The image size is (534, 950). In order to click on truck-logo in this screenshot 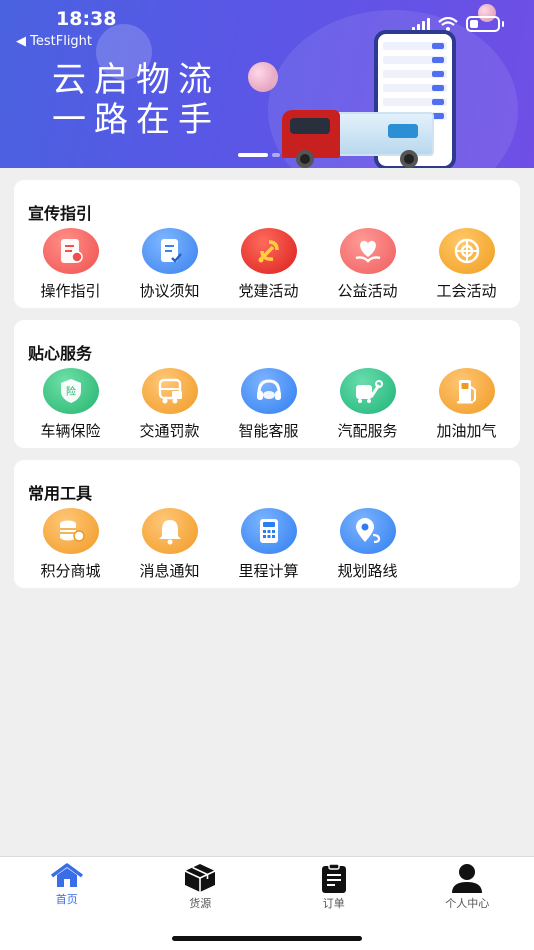, I will do `click(403, 131)`.